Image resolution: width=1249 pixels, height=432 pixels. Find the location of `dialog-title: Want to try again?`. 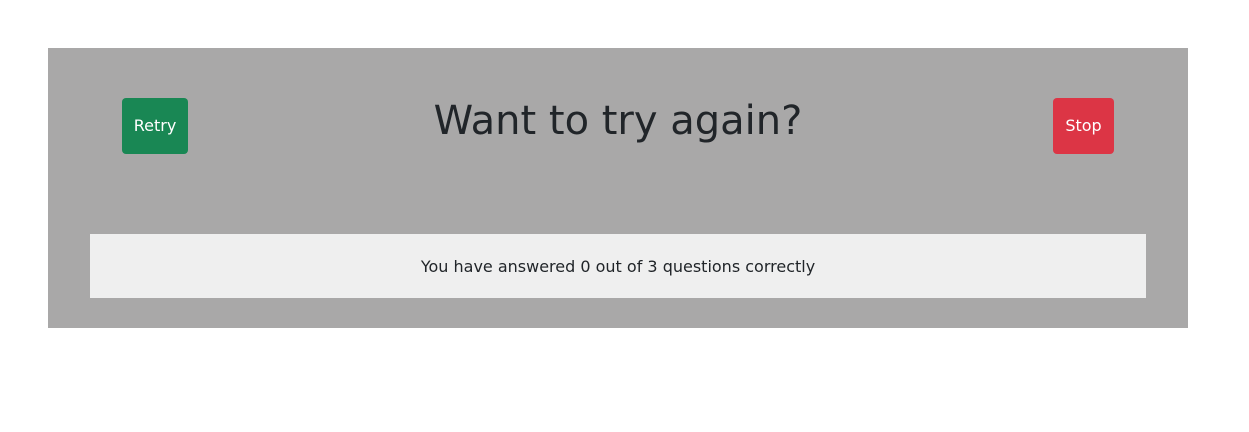

dialog-title: Want to try again? is located at coordinates (618, 121).